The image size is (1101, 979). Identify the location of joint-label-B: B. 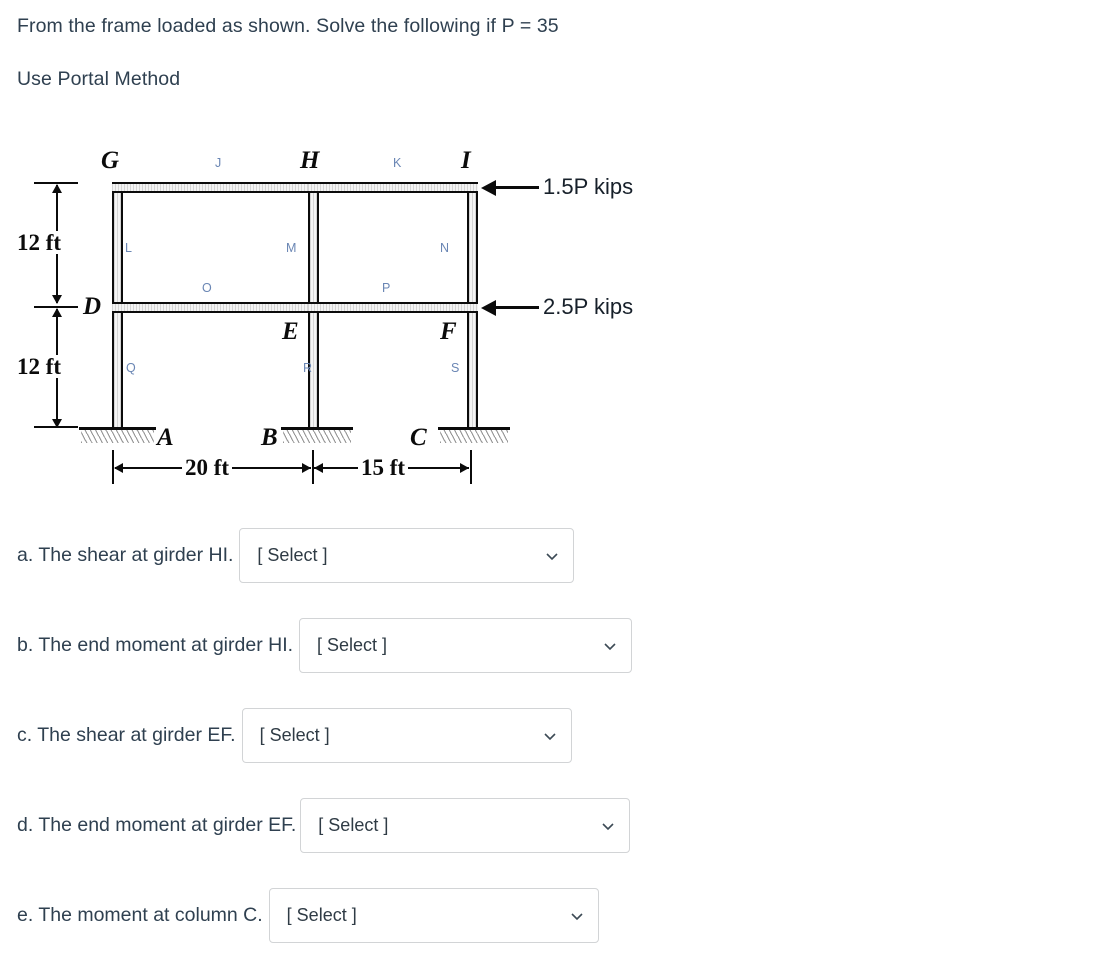
(269, 437).